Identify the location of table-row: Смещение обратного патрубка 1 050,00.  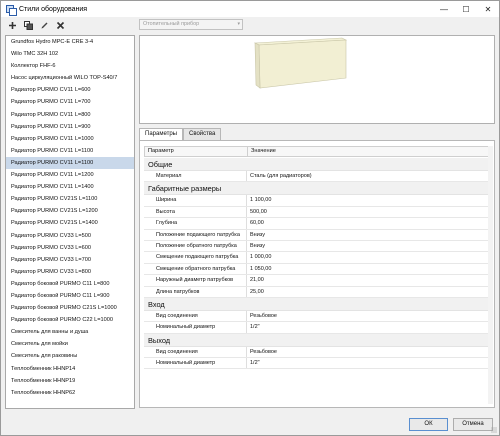
(317, 269).